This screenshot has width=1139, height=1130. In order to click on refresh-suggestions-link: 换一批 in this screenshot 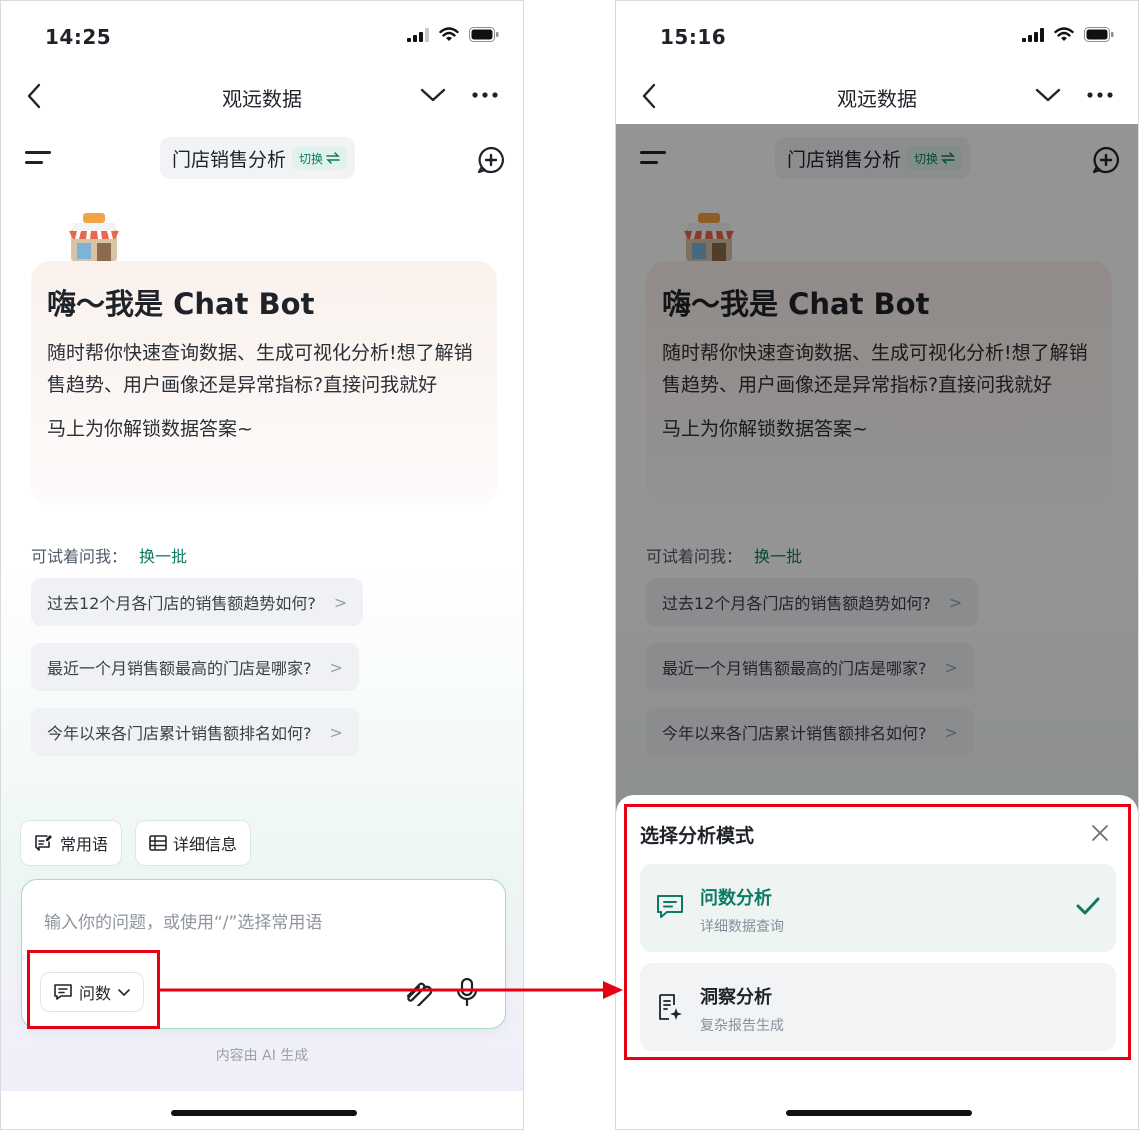, I will do `click(163, 555)`.